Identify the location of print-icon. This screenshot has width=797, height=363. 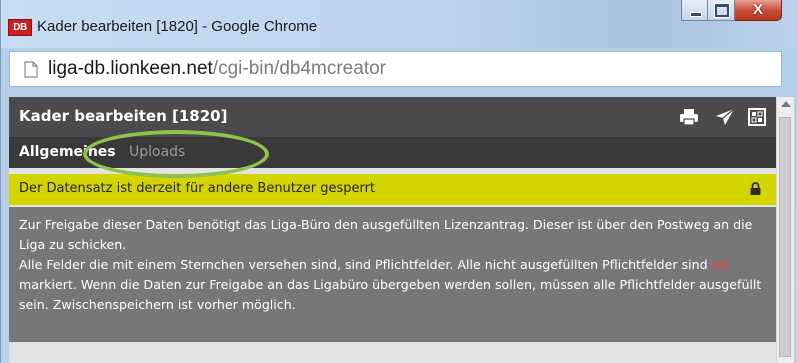
(689, 117).